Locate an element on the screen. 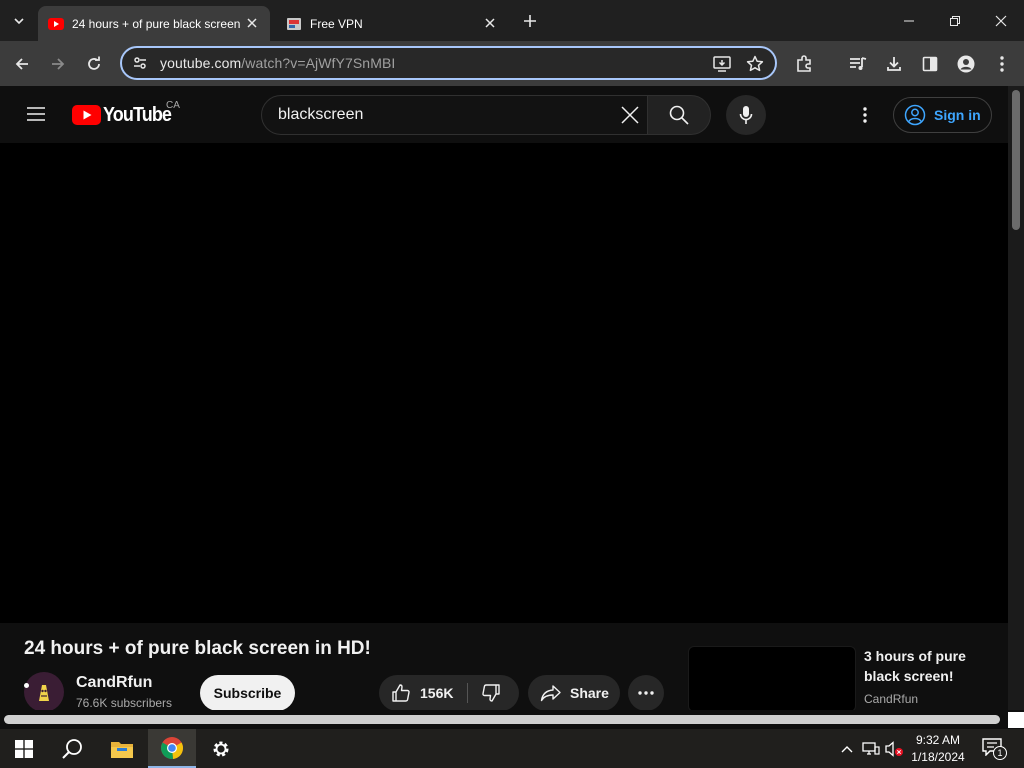  minimize-icon is located at coordinates (909, 21).